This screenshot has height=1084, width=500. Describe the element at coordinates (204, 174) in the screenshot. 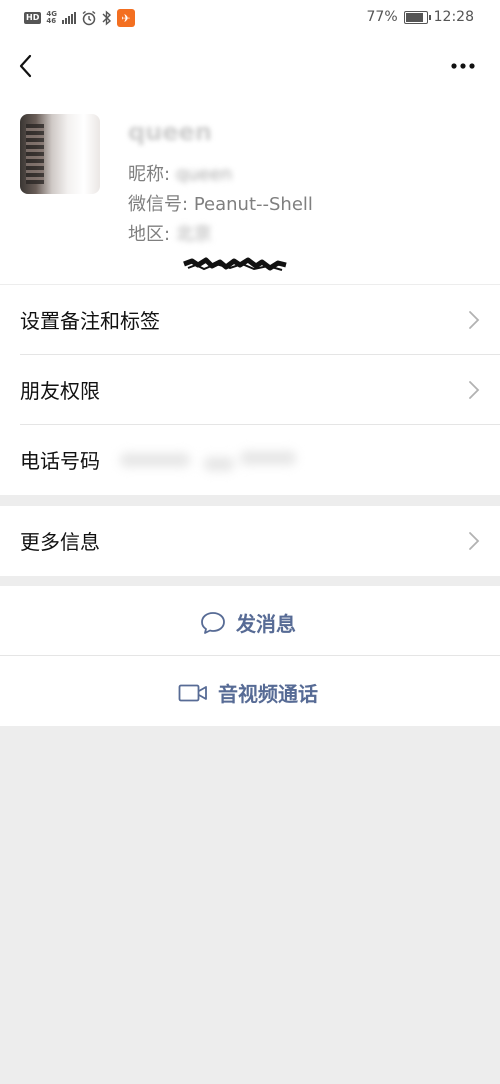

I see `nickname-value: queen` at that location.